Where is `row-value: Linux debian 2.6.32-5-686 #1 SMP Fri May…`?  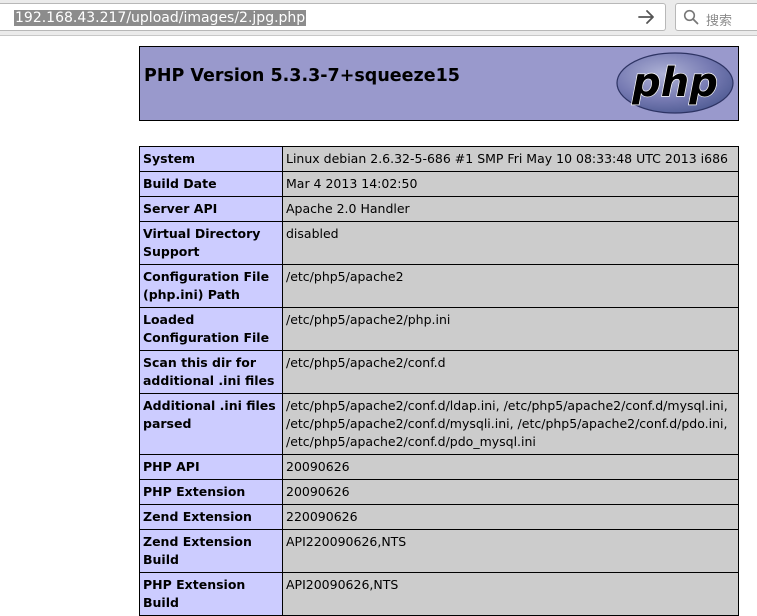 row-value: Linux debian 2.6.32-5-686 #1 SMP Fri May… is located at coordinates (510, 159).